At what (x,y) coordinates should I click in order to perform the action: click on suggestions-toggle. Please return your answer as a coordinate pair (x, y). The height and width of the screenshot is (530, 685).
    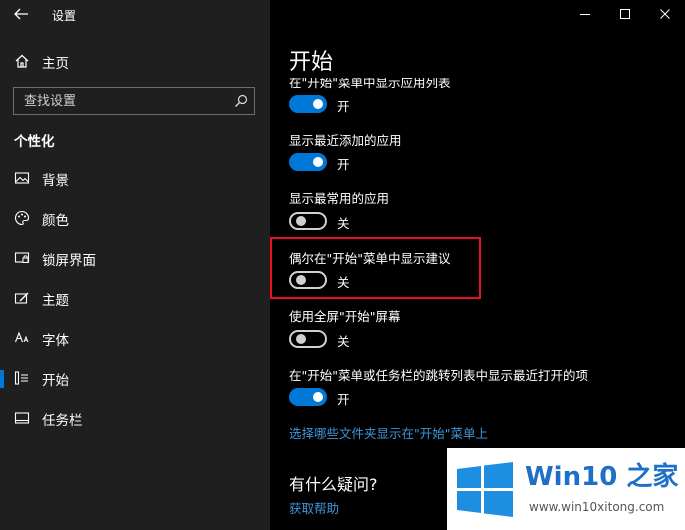
    Looking at the image, I should click on (308, 280).